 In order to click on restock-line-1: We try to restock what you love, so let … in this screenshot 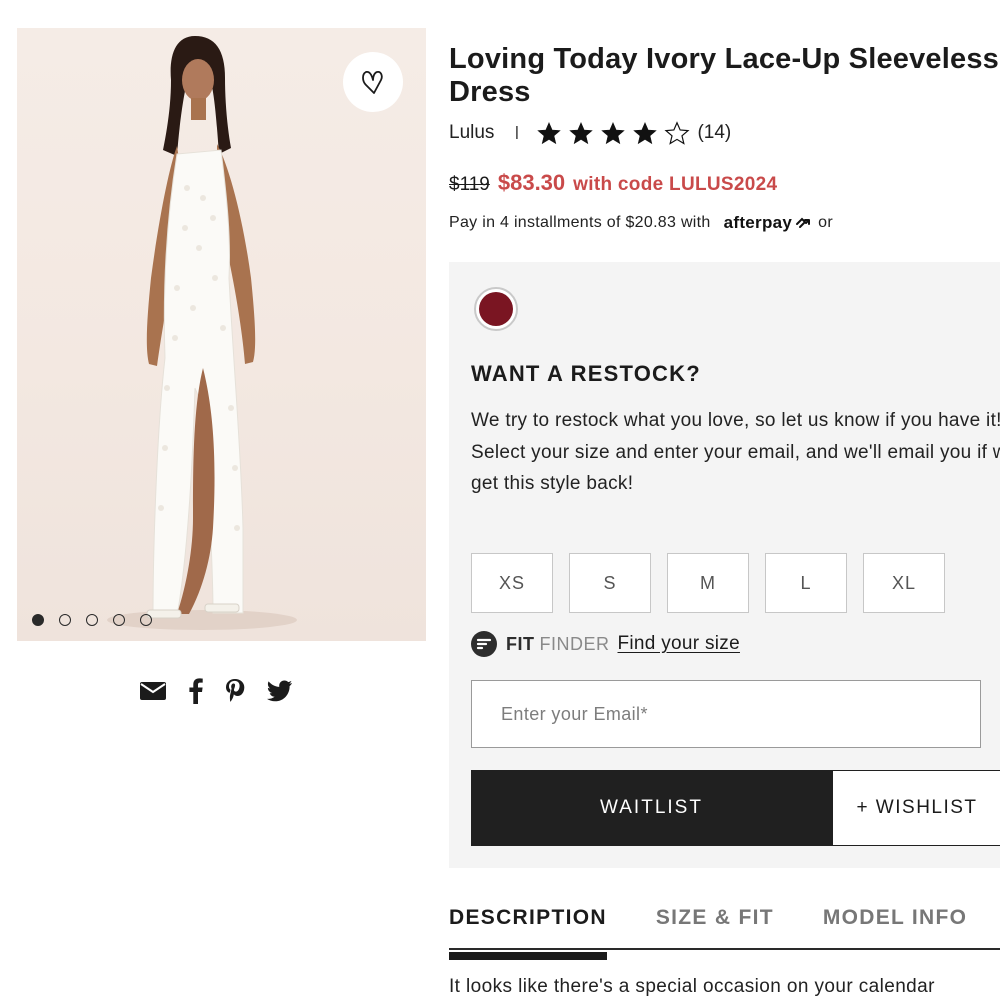, I will do `click(735, 420)`.